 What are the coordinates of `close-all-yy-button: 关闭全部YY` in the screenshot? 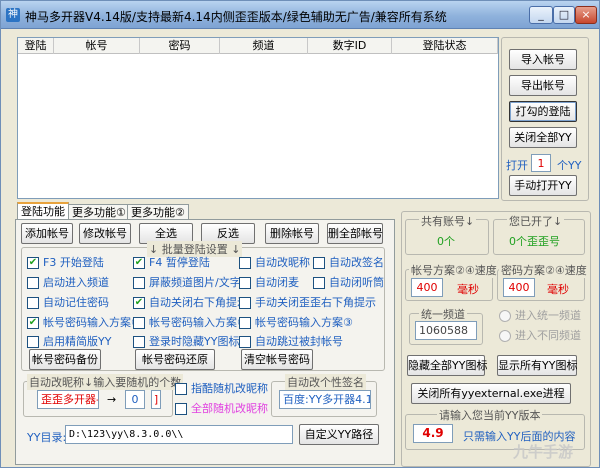 It's located at (543, 137).